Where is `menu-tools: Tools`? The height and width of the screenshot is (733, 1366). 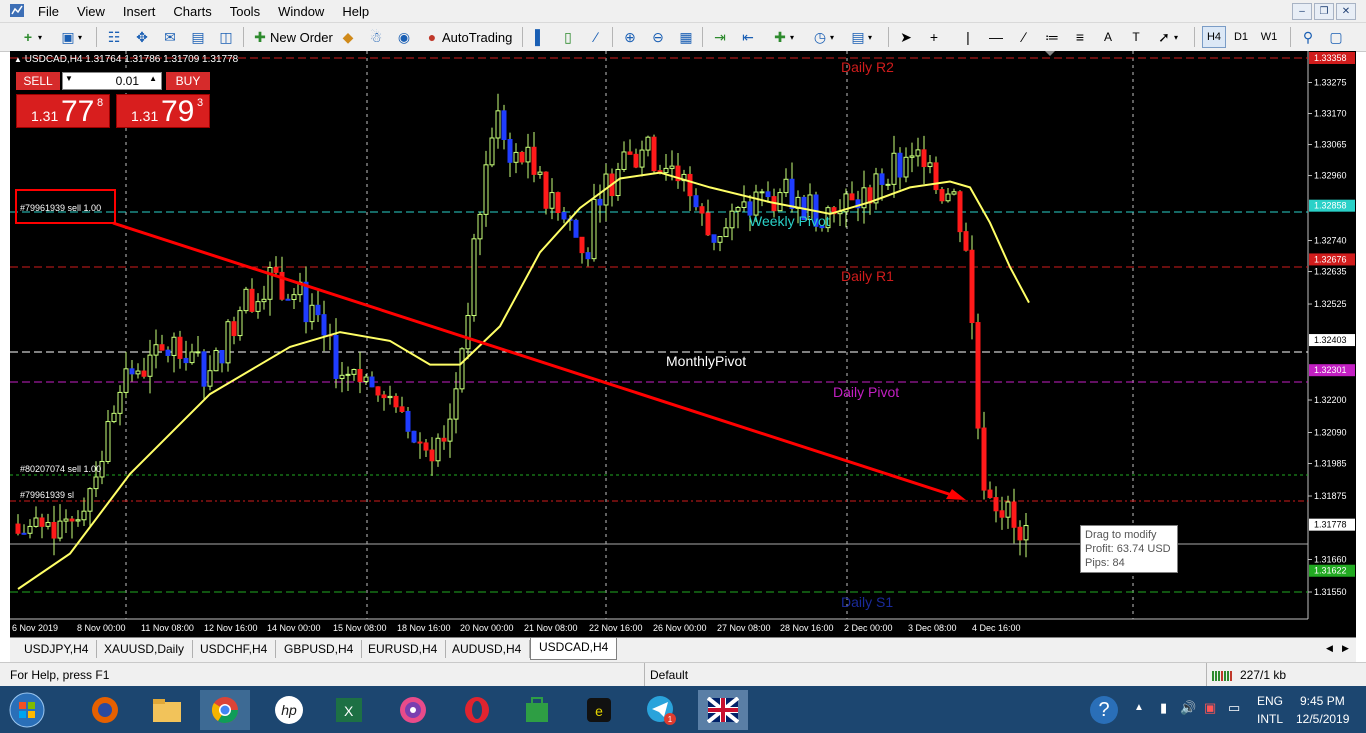 menu-tools: Tools is located at coordinates (245, 9).